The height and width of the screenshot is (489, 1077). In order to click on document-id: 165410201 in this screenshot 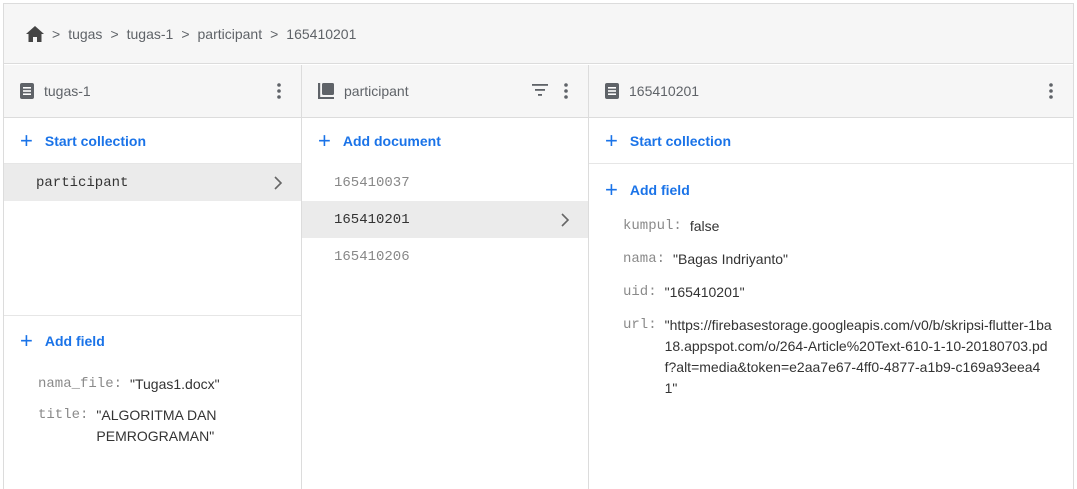, I will do `click(372, 219)`.